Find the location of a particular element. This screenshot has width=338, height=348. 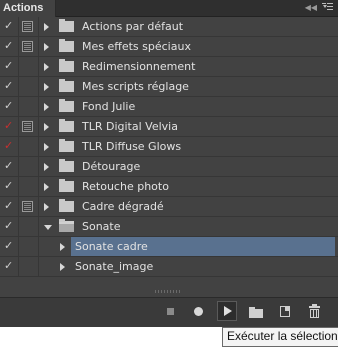

row-label: TLR Digital Velvia is located at coordinates (130, 126).